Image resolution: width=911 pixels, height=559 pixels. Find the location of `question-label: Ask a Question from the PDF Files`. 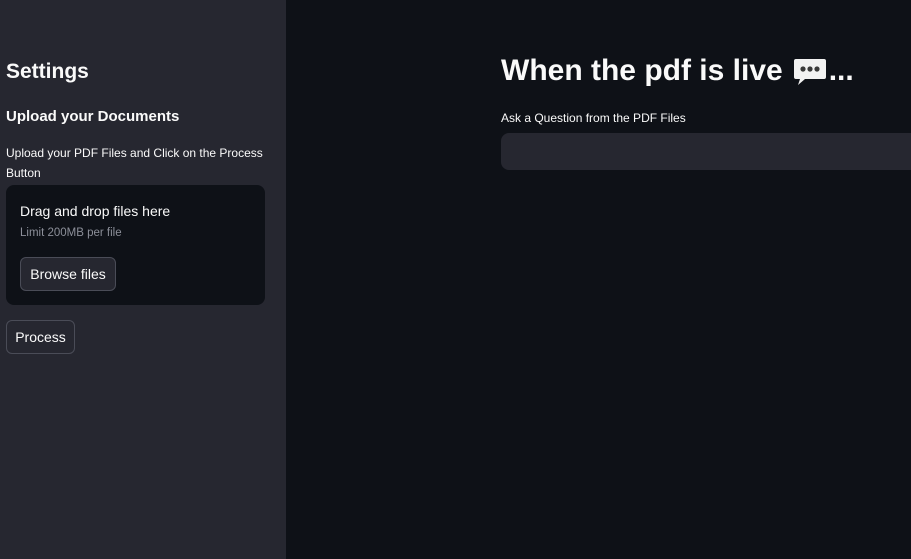

question-label: Ask a Question from the PDF Files is located at coordinates (593, 118).